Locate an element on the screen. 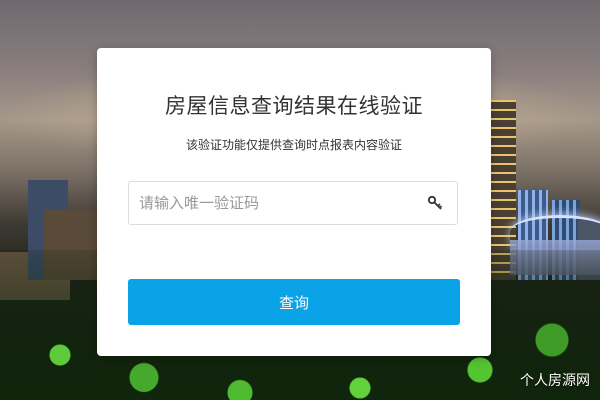  verification-code-field is located at coordinates (293, 203).